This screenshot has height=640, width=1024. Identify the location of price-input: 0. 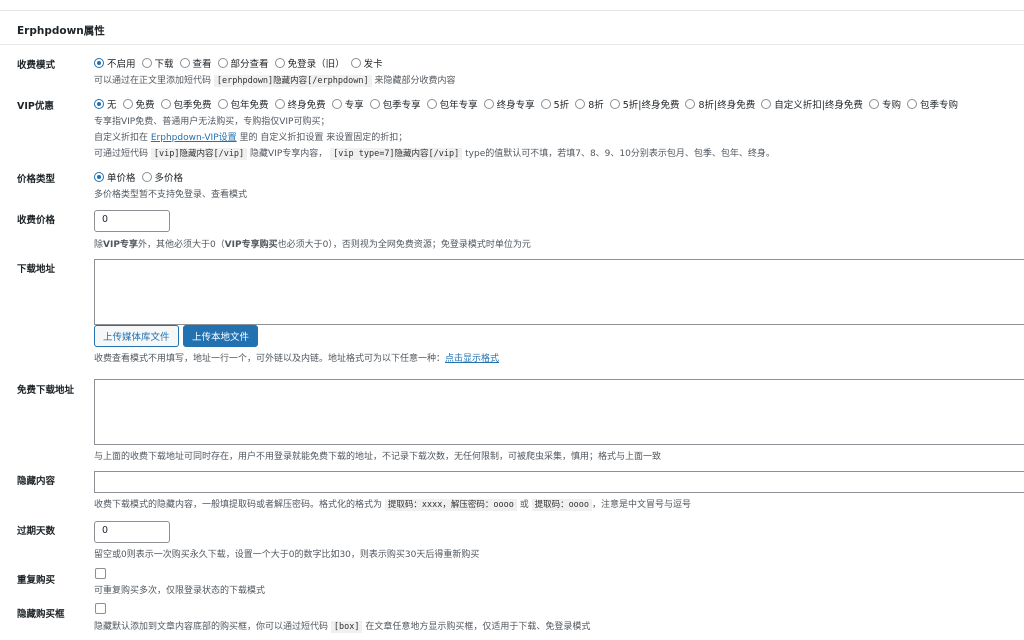
(132, 221).